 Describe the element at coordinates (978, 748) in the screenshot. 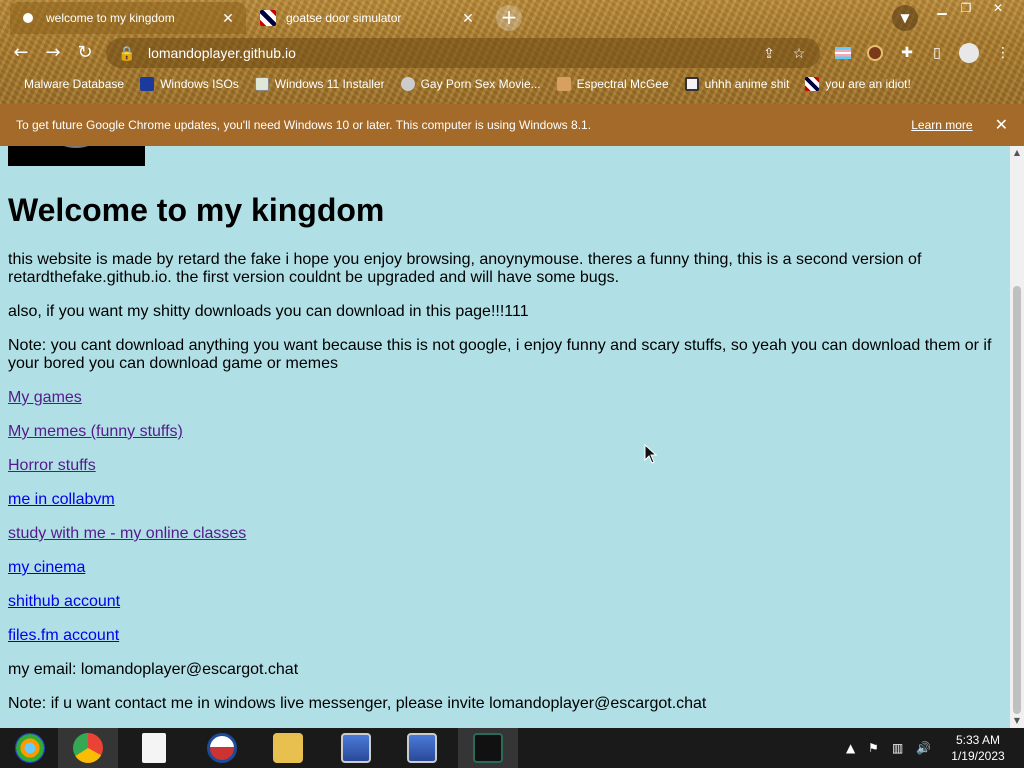

I see `system-clock: 5:33 AM 1/19/2023` at that location.